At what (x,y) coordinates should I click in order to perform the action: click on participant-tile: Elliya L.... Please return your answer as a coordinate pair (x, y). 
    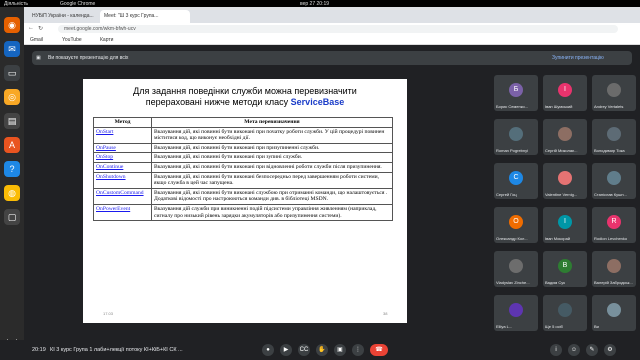
    Looking at the image, I should click on (516, 313).